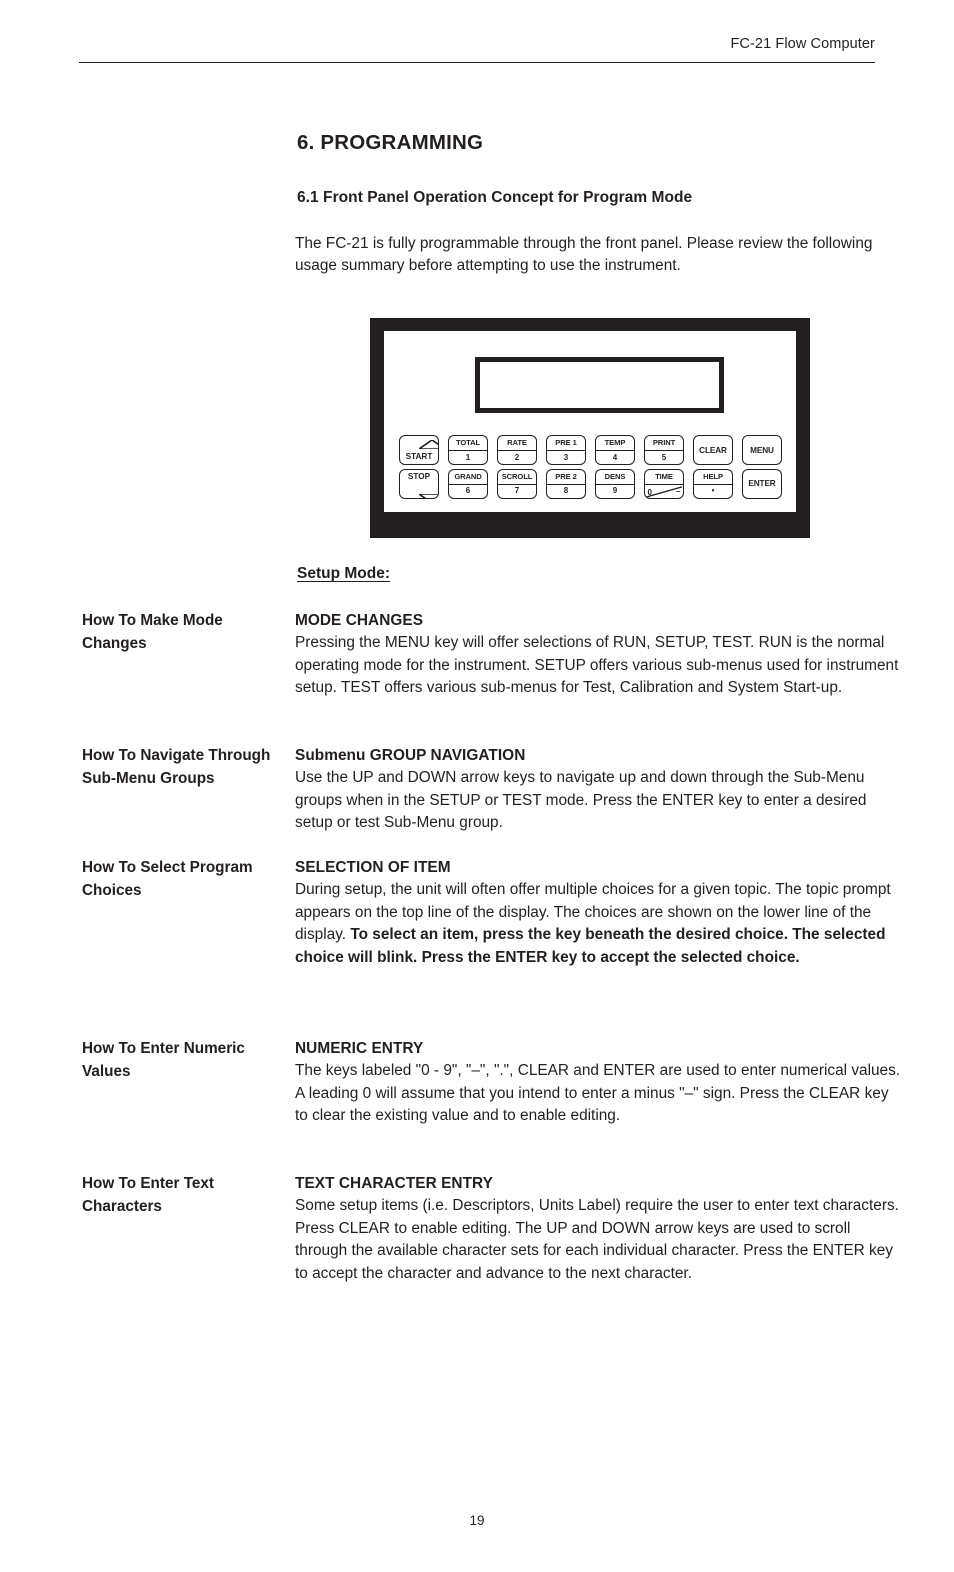  I want to click on section-body-heading: TEXT CHARACTER ENTRY, so click(394, 1183).